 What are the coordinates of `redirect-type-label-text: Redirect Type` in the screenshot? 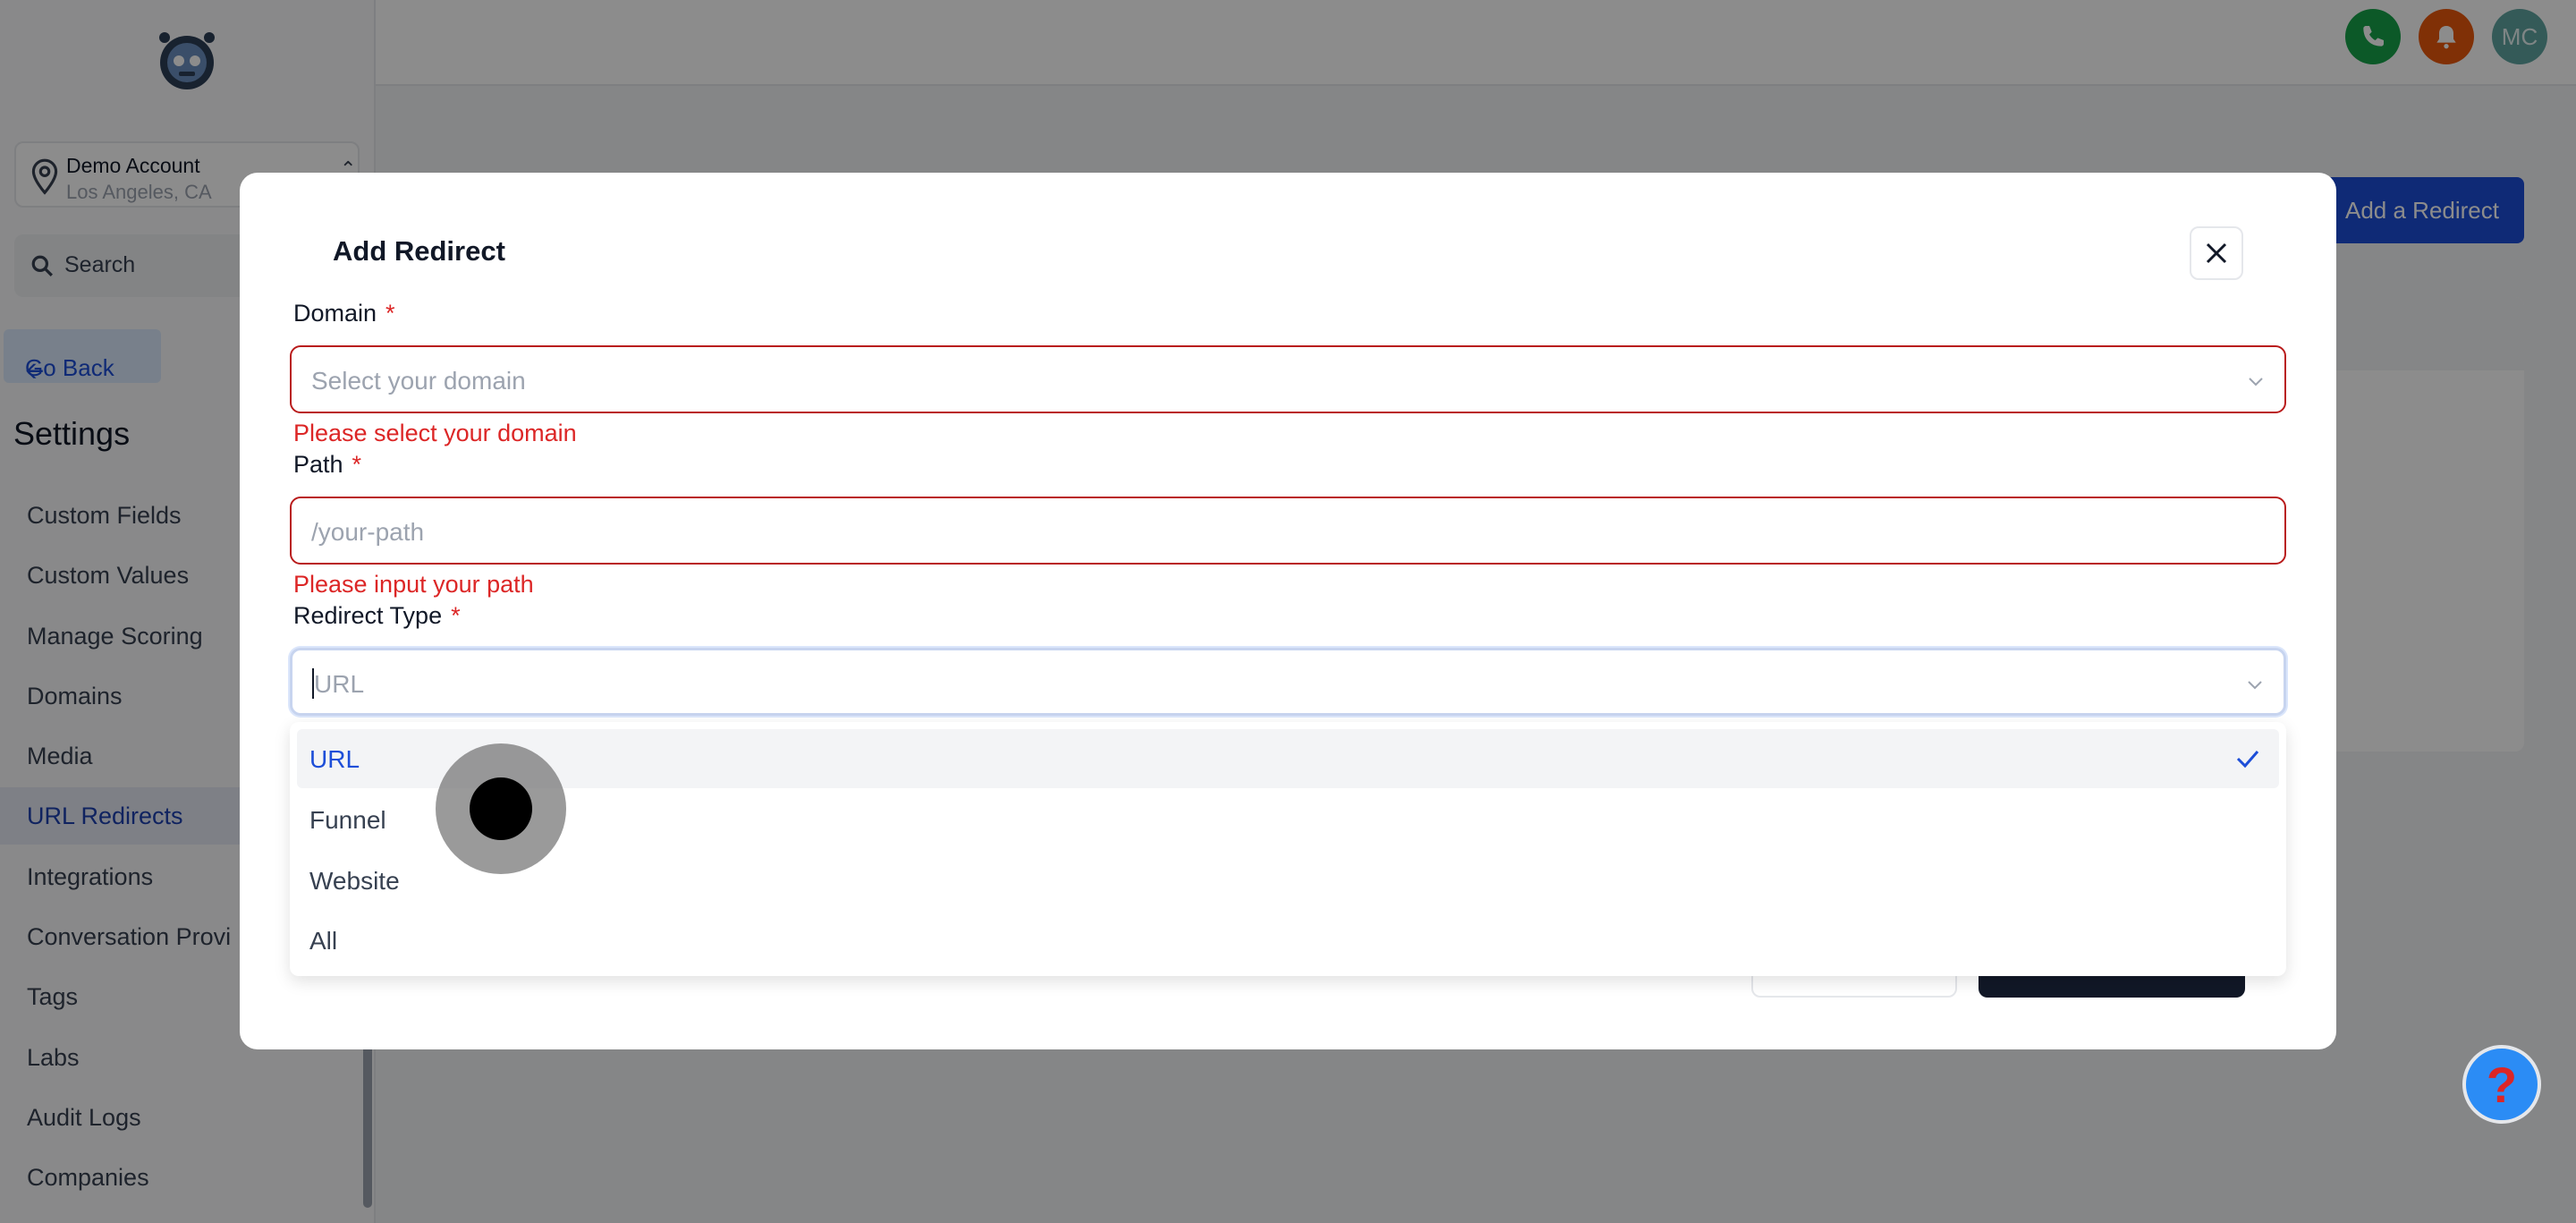 It's located at (368, 615).